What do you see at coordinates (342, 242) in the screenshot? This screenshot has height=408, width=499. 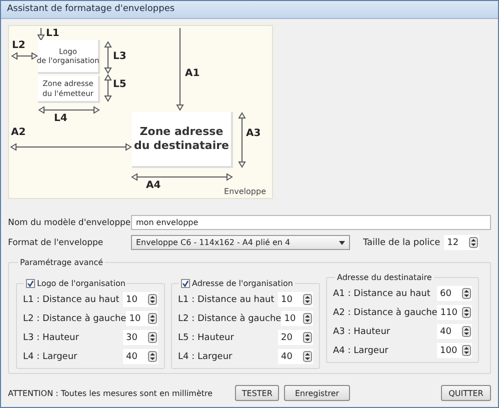 I see `dropdown-caret-icon` at bounding box center [342, 242].